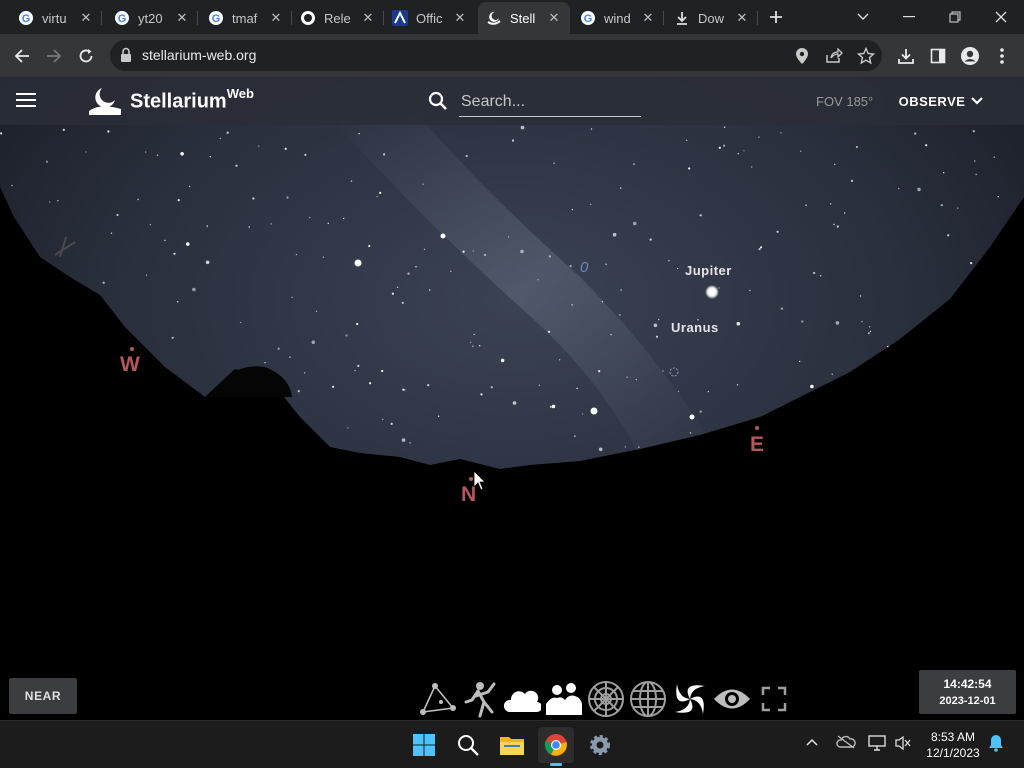  What do you see at coordinates (512, 745) in the screenshot?
I see `file-explorer-button` at bounding box center [512, 745].